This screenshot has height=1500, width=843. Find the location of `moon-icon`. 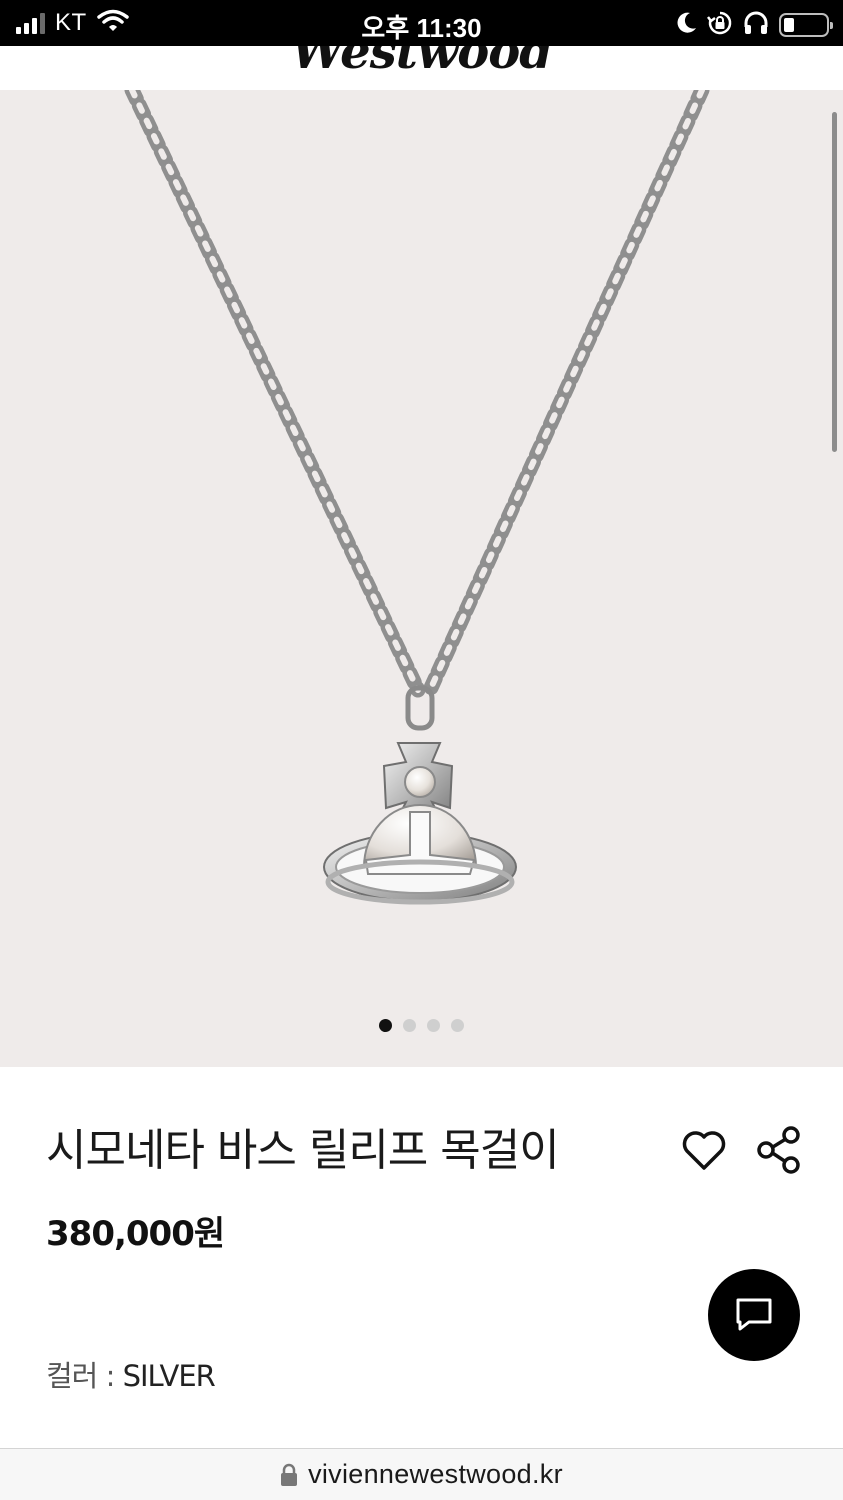

moon-icon is located at coordinates (686, 25).